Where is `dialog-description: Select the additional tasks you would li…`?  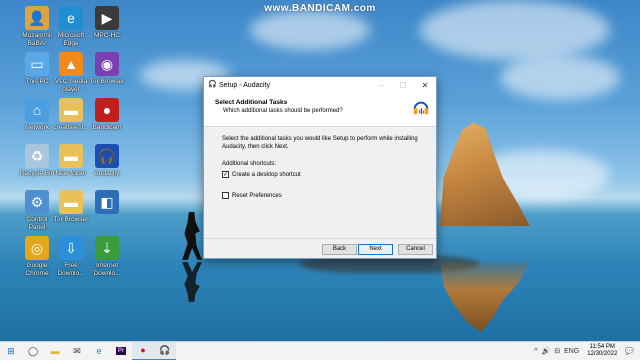 dialog-description: Select the additional tasks you would li… is located at coordinates (320, 143).